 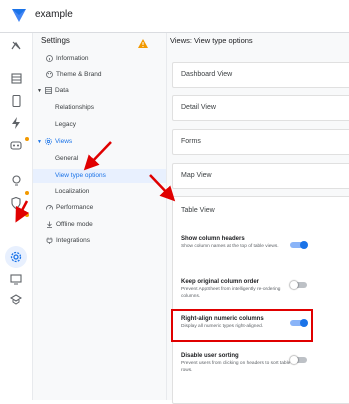 What do you see at coordinates (74, 107) in the screenshot?
I see `nav-item-relationships: Relationships` at bounding box center [74, 107].